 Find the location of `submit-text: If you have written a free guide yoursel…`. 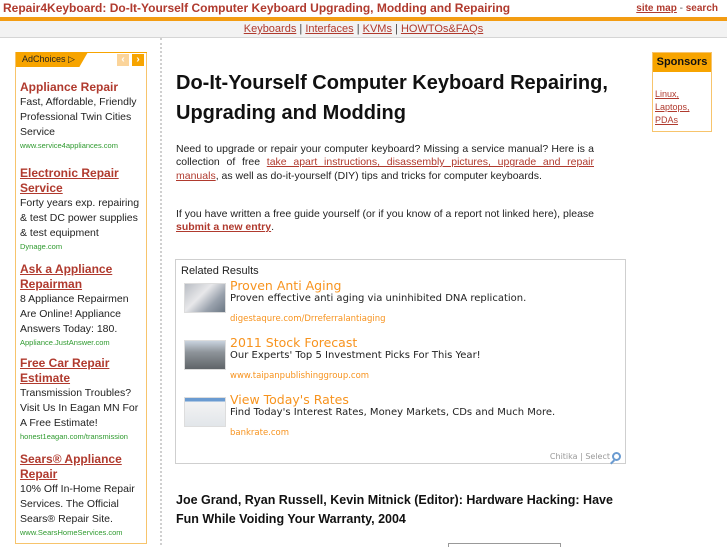

submit-text: If you have written a free guide yoursel… is located at coordinates (385, 214).